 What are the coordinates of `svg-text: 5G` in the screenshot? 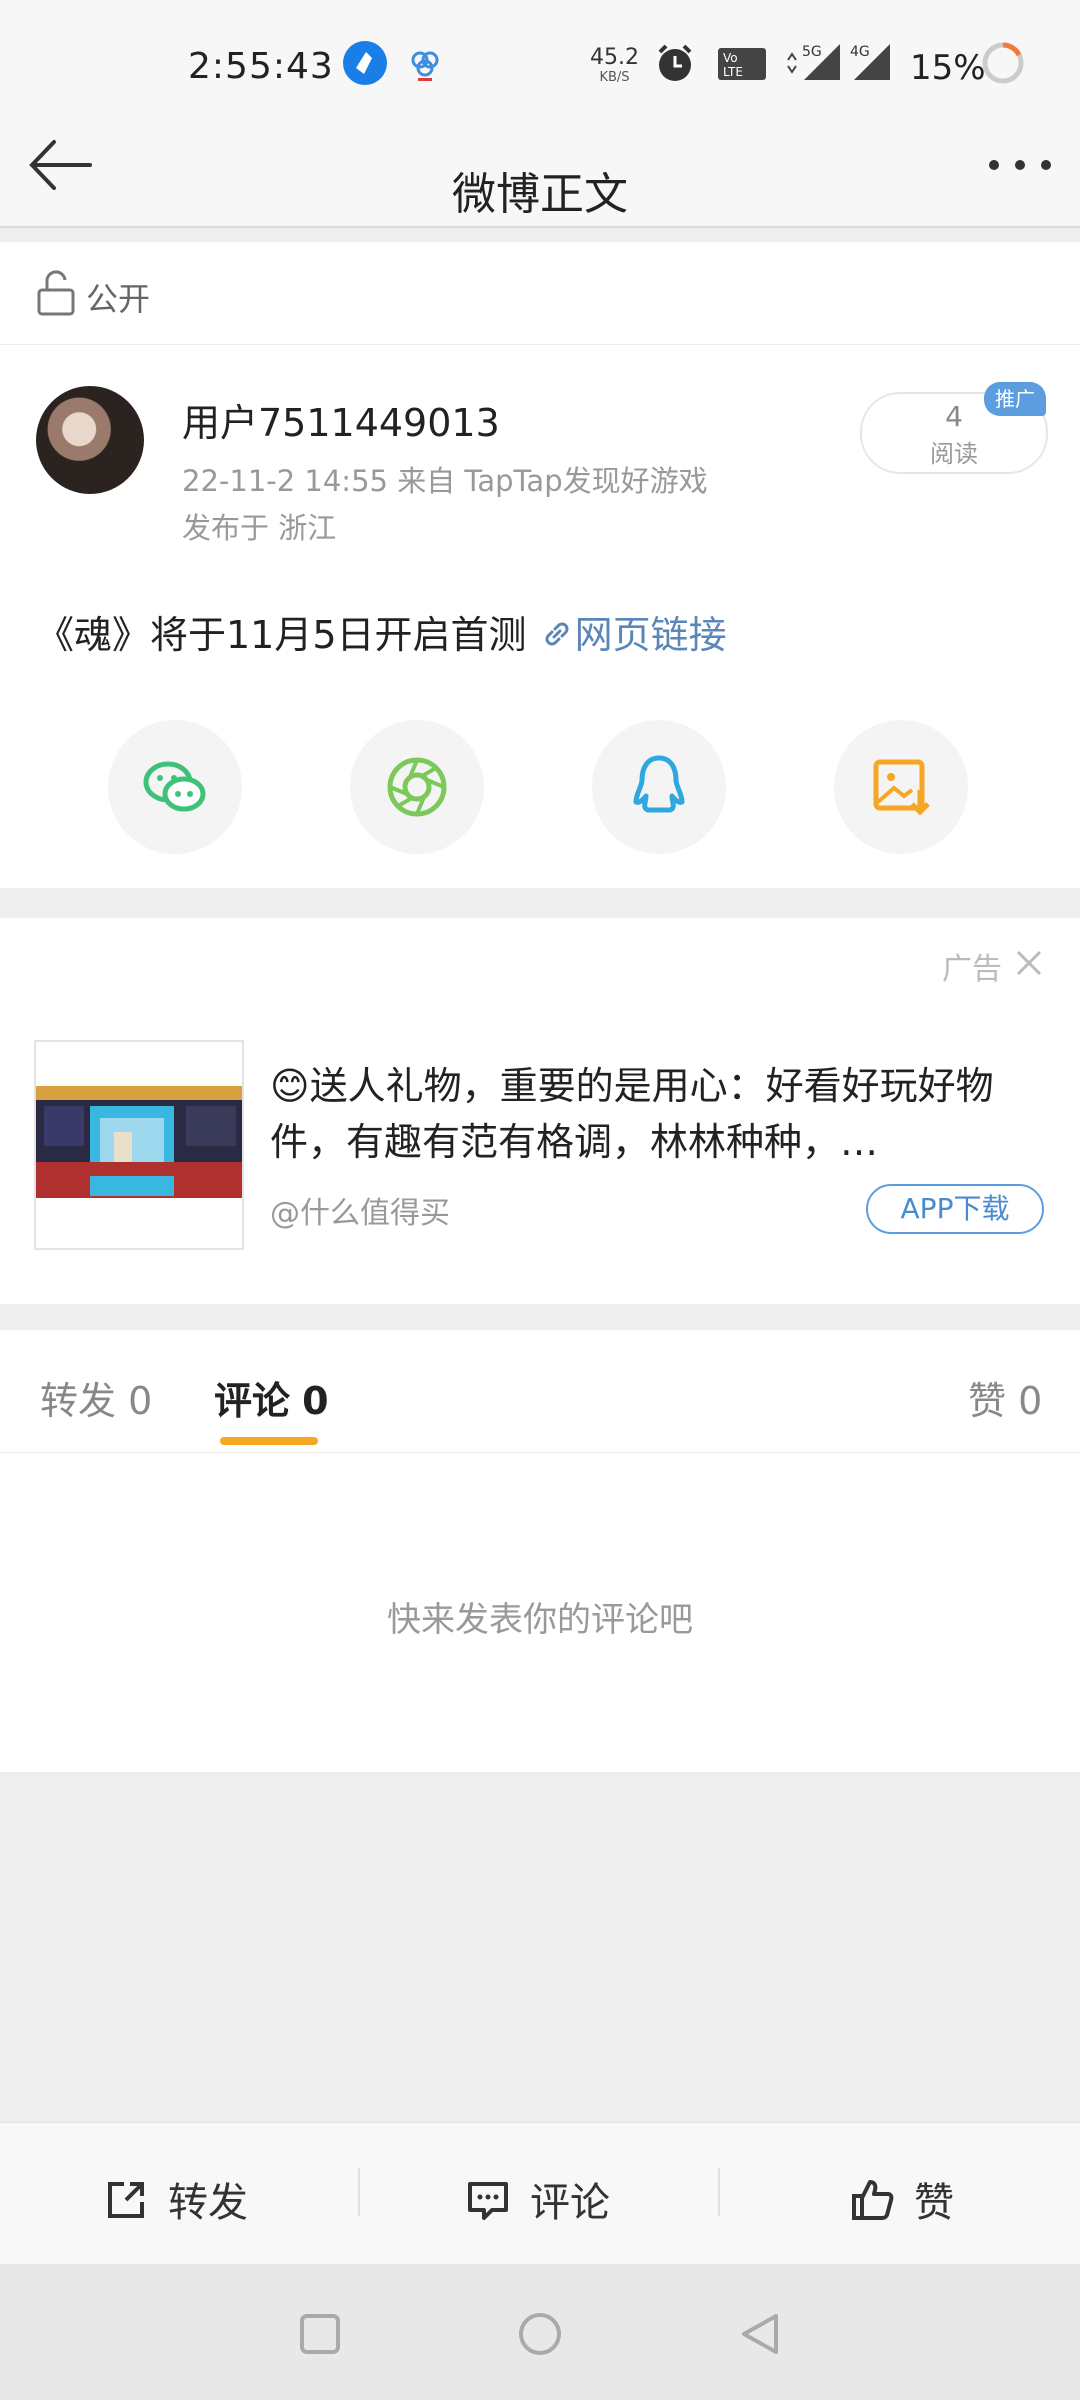 It's located at (812, 52).